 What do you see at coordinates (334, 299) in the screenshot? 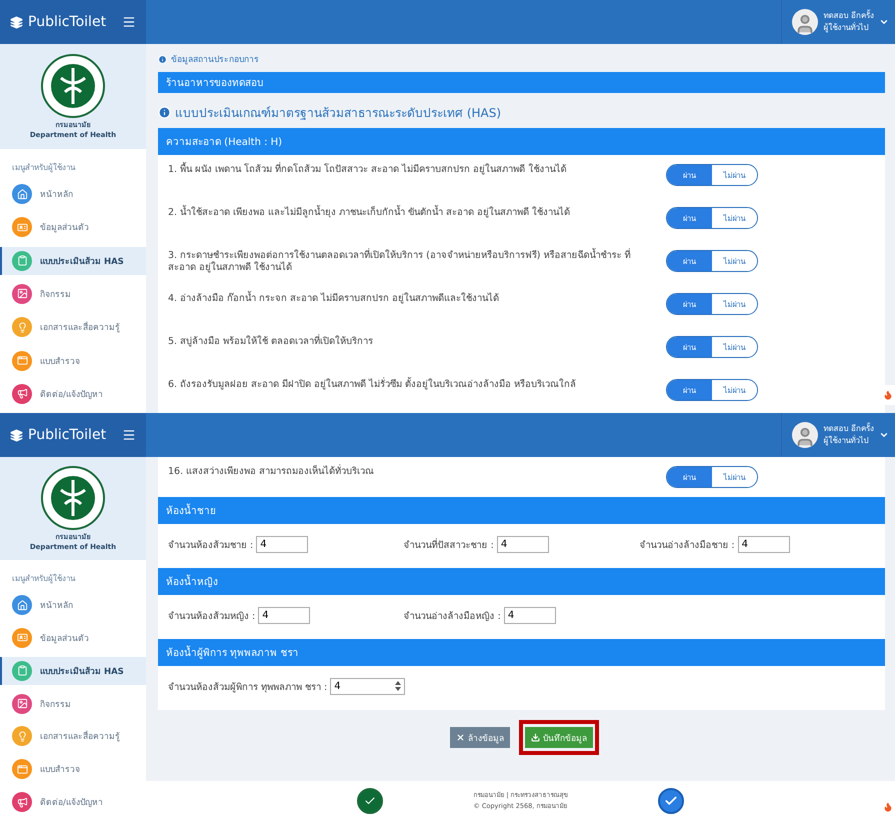
I see `criterion-text: 4. อ่างล้างมือ ก๊อกน้ำ กระจก สะอาด ไม่มีคราบสกปรก อยู่ในสภาพดีและใช้งานได้` at bounding box center [334, 299].